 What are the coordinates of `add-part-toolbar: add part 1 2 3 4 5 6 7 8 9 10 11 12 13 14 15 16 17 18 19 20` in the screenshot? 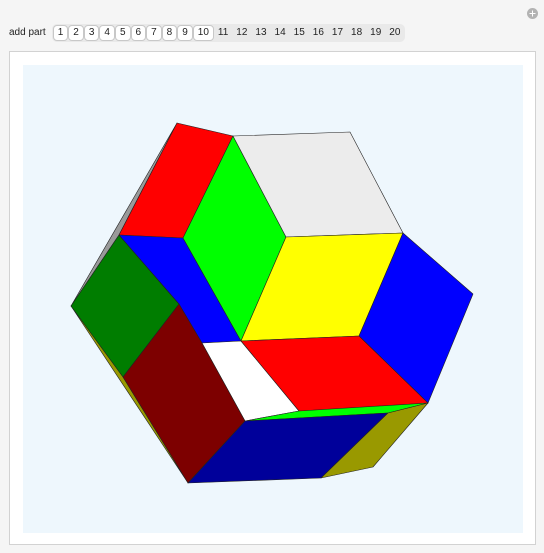 It's located at (207, 33).